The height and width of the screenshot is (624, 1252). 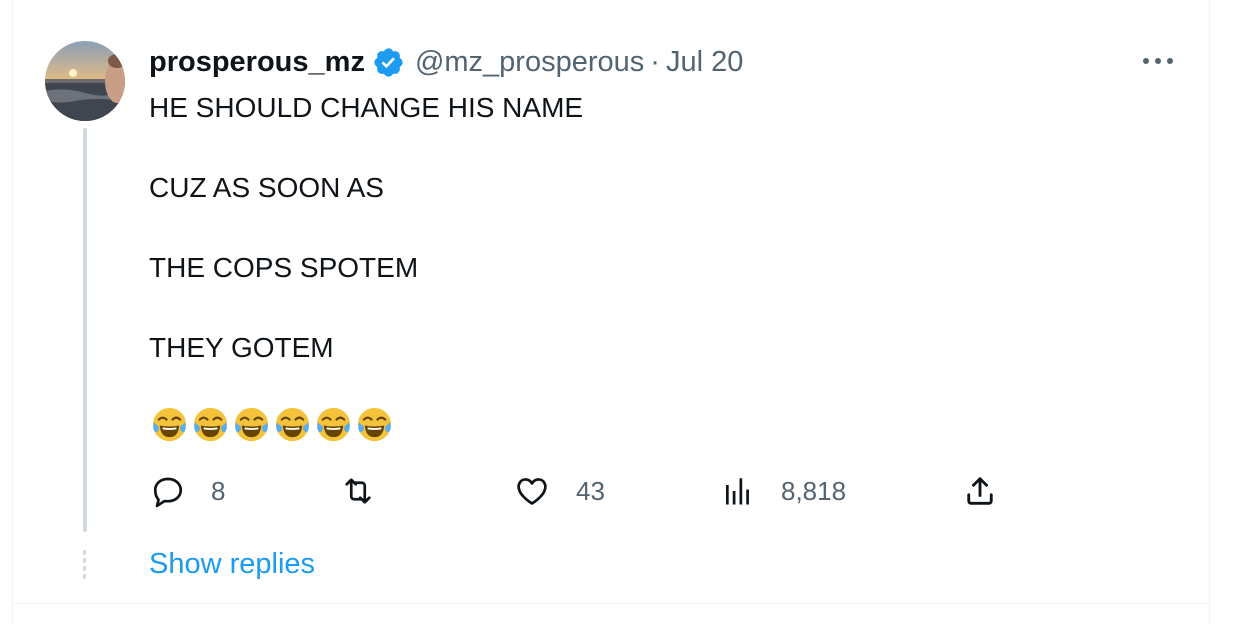 I want to click on heart-icon, so click(x=532, y=491).